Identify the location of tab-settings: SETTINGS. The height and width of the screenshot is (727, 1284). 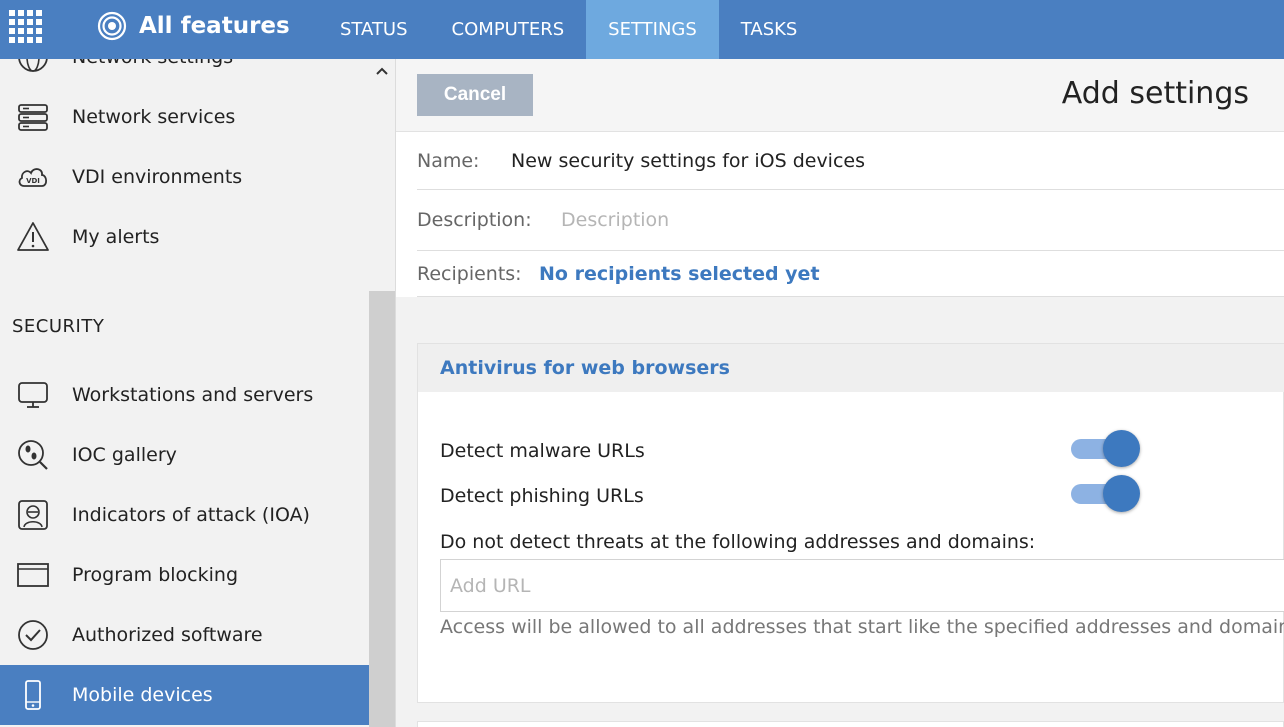
(652, 29).